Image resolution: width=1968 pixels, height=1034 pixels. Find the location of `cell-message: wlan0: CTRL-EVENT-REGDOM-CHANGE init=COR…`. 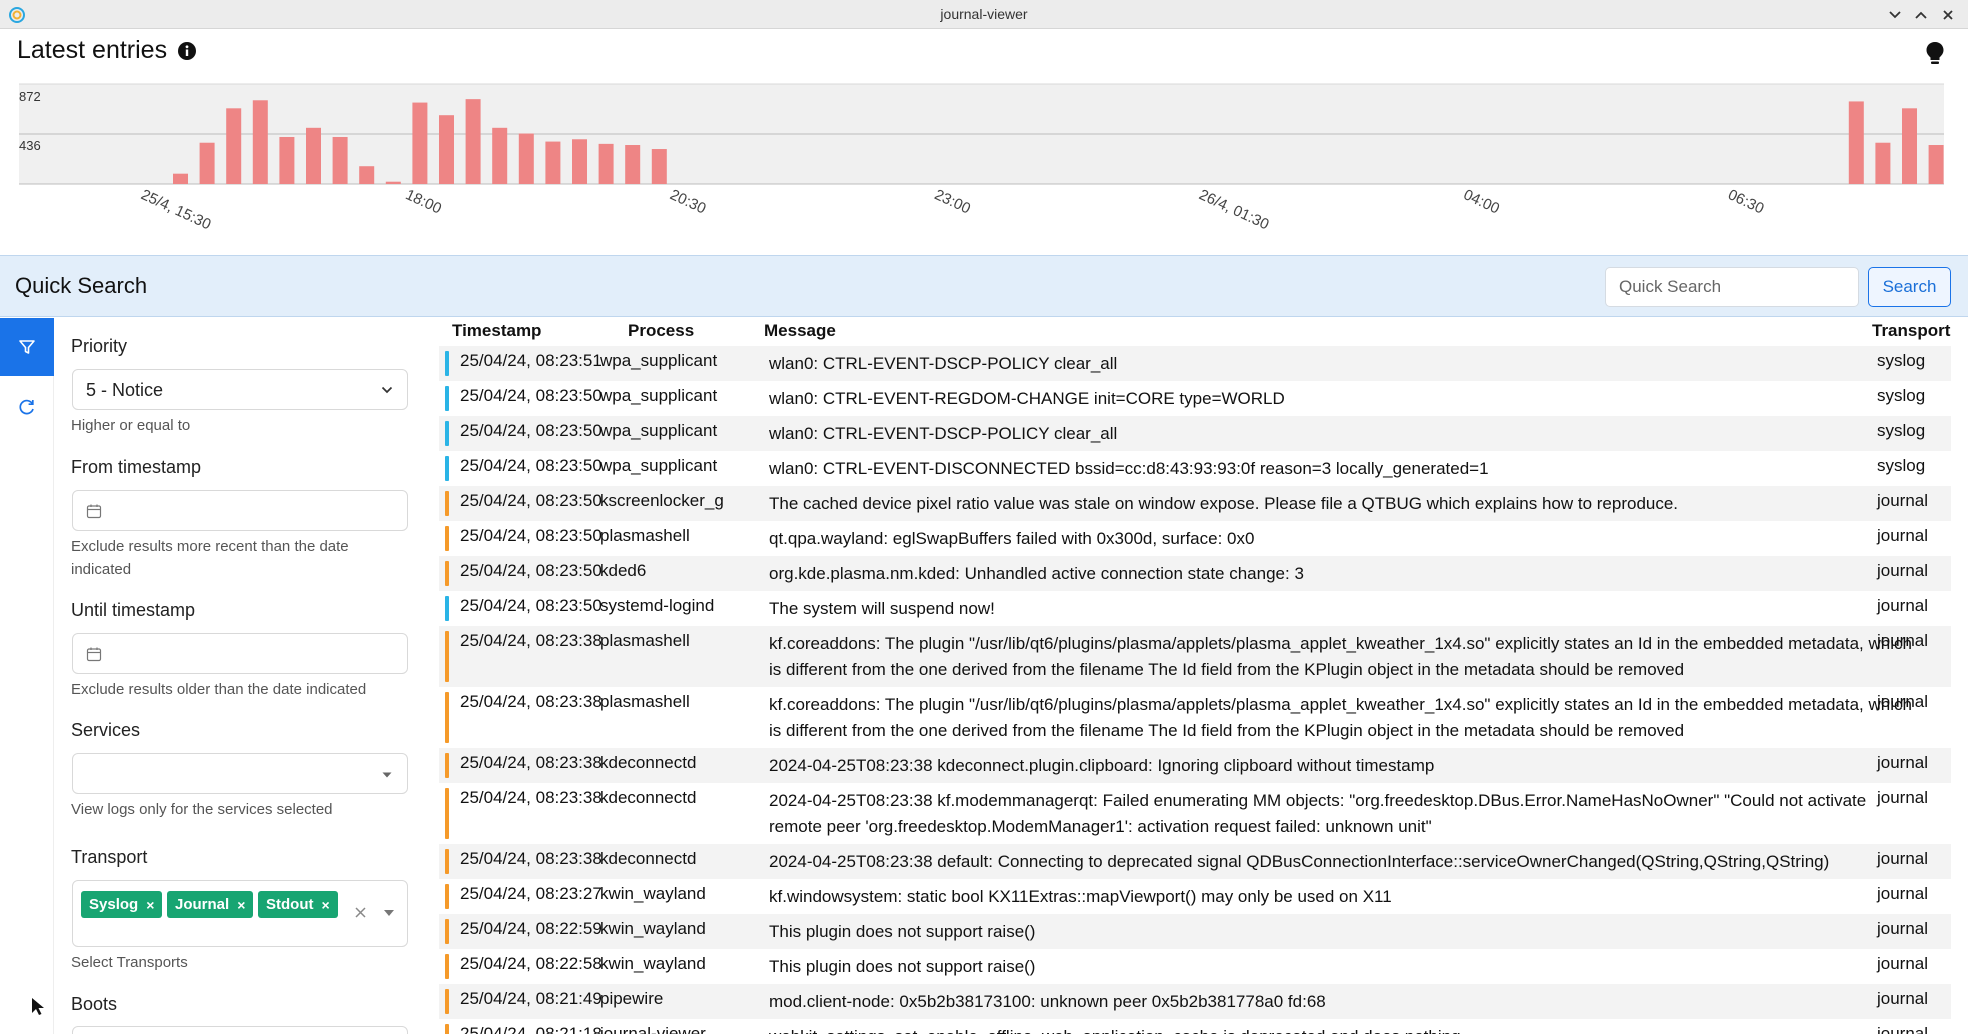

cell-message: wlan0: CTRL-EVENT-REGDOM-CHANGE init=COR… is located at coordinates (1027, 398).